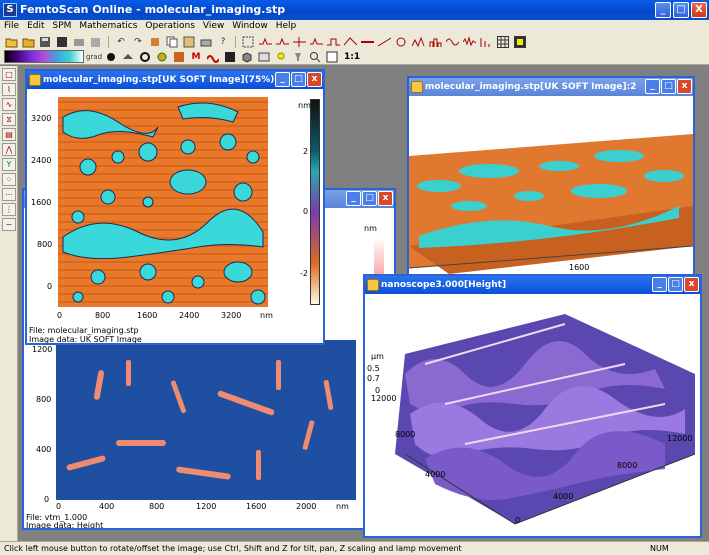 The height and width of the screenshot is (555, 709). I want to click on grain-tool-icon, so click(401, 41).